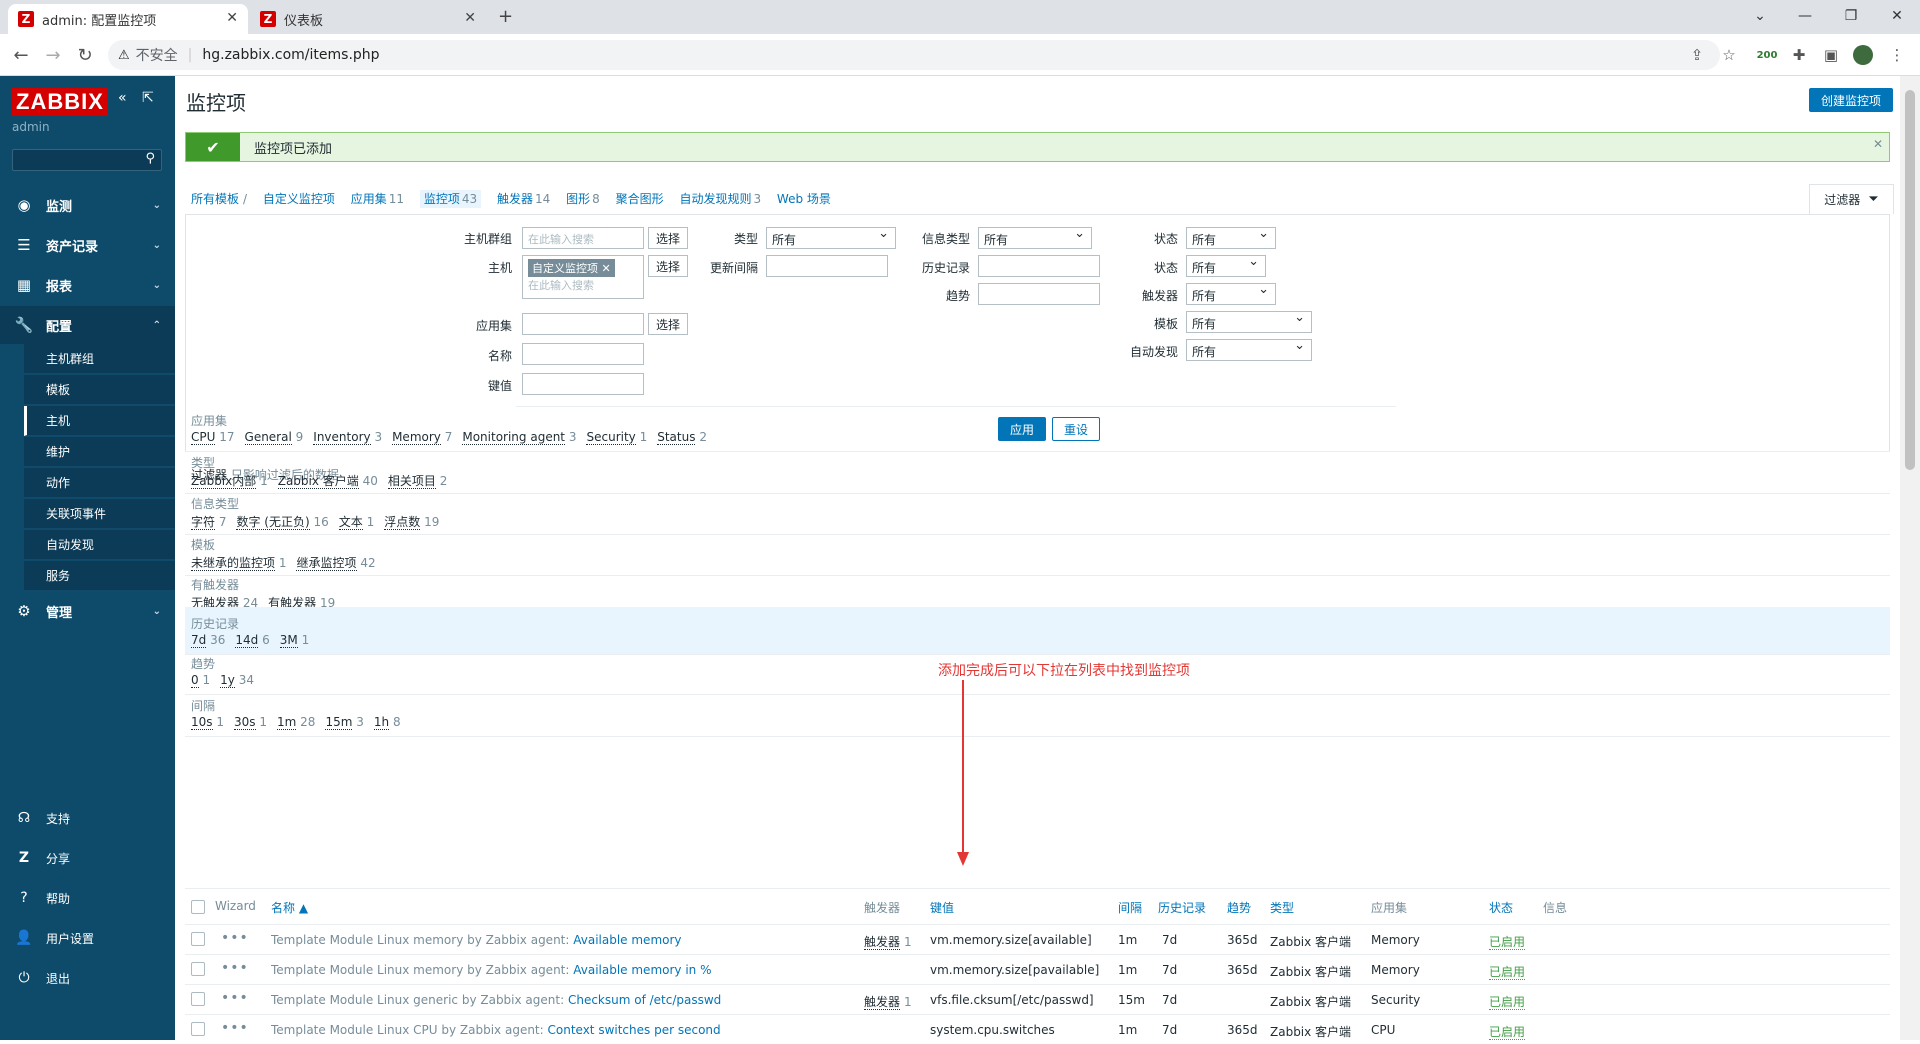  What do you see at coordinates (720, 199) in the screenshot?
I see `crumb-discovery-rules: 自动发现规则 3` at bounding box center [720, 199].